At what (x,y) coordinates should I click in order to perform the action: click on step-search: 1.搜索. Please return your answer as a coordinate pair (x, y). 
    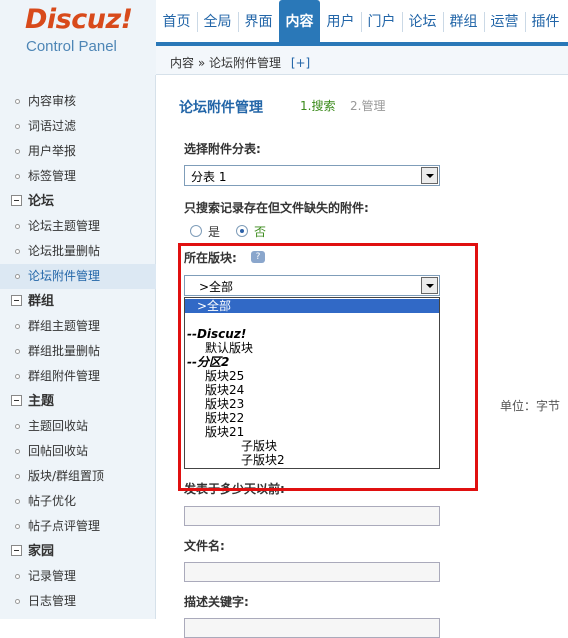
    Looking at the image, I should click on (317, 105).